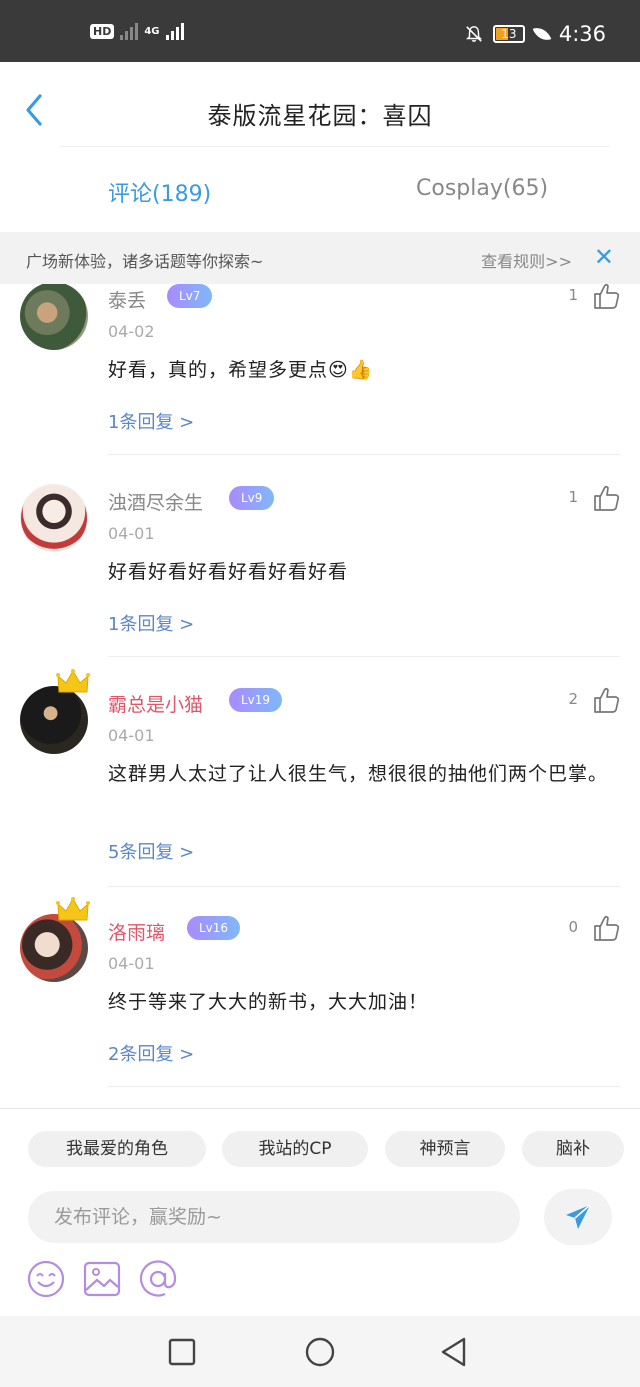 Image resolution: width=640 pixels, height=1387 pixels. I want to click on tab-comments: 评论(189), so click(159, 192).